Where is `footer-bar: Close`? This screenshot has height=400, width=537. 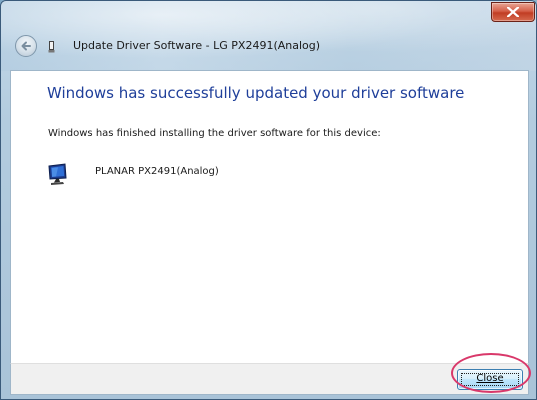
footer-bar: Close is located at coordinates (269, 379).